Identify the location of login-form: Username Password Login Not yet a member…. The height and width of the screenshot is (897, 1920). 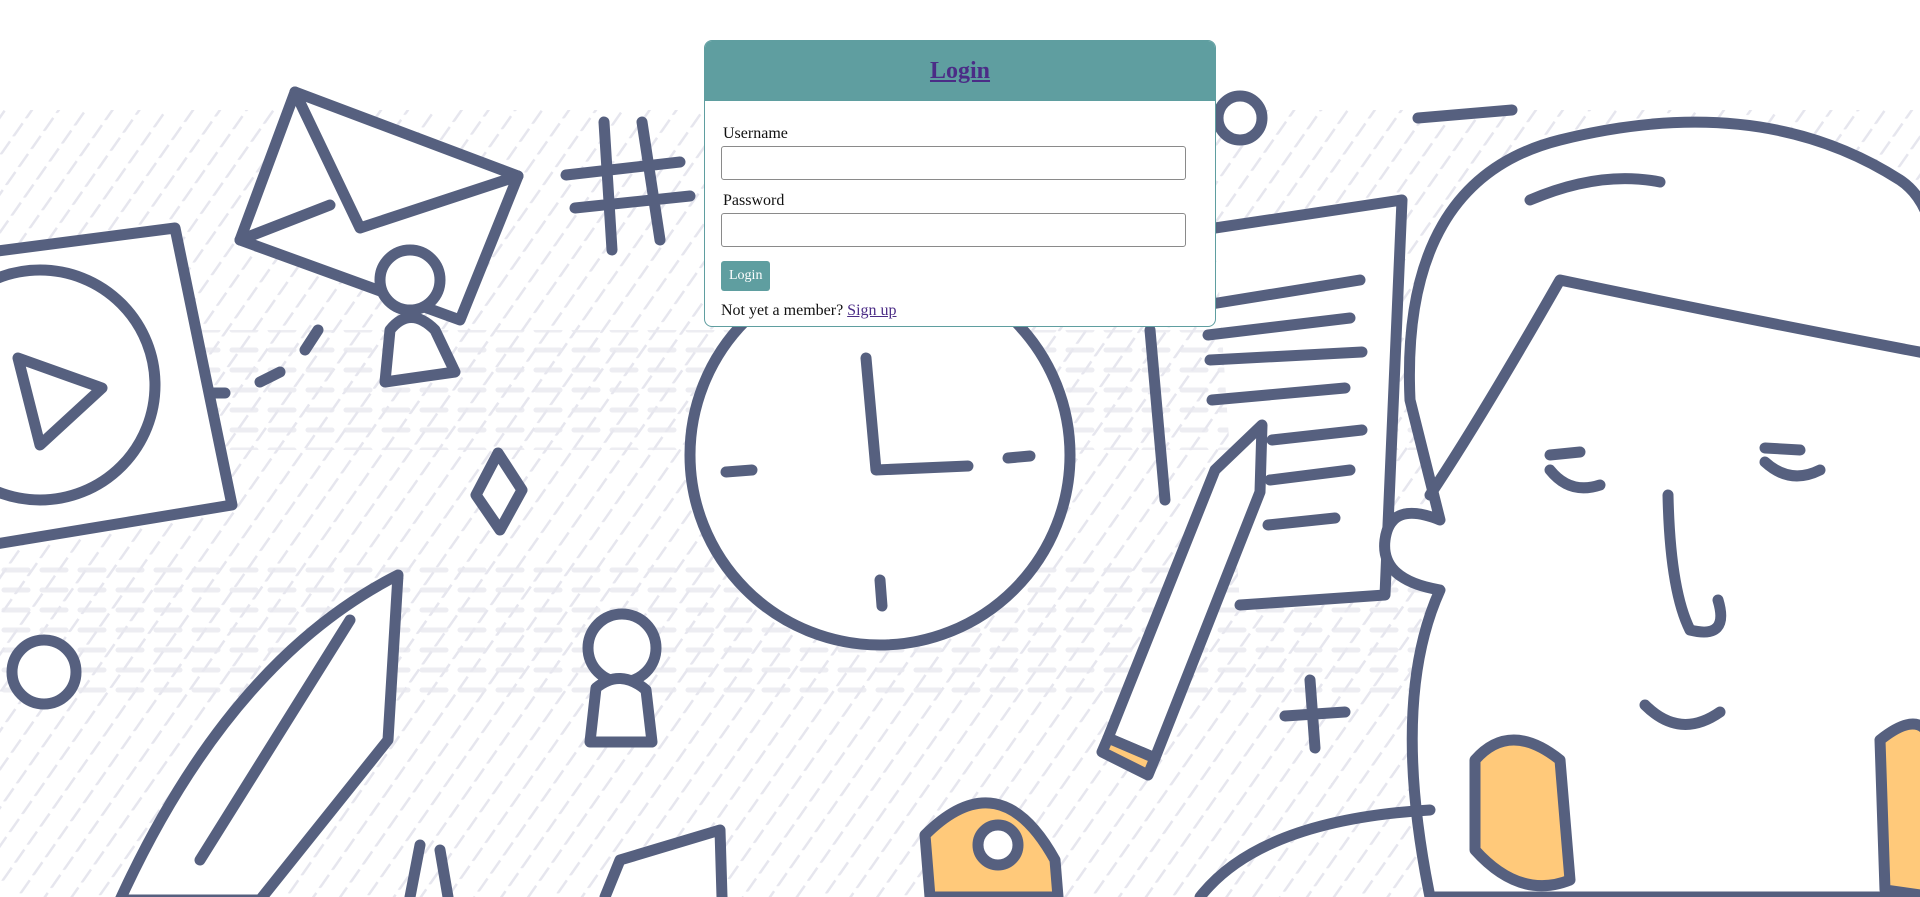
(960, 210).